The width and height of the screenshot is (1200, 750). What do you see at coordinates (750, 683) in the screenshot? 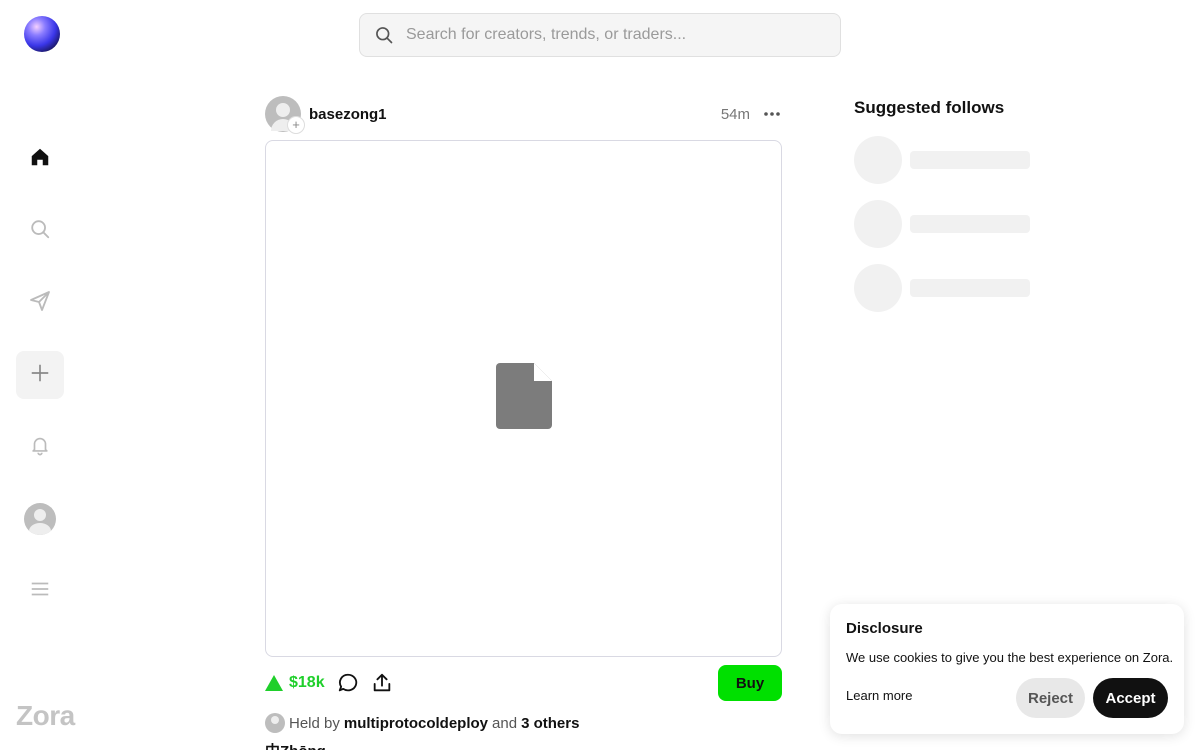
I see `buy-button: Buy` at bounding box center [750, 683].